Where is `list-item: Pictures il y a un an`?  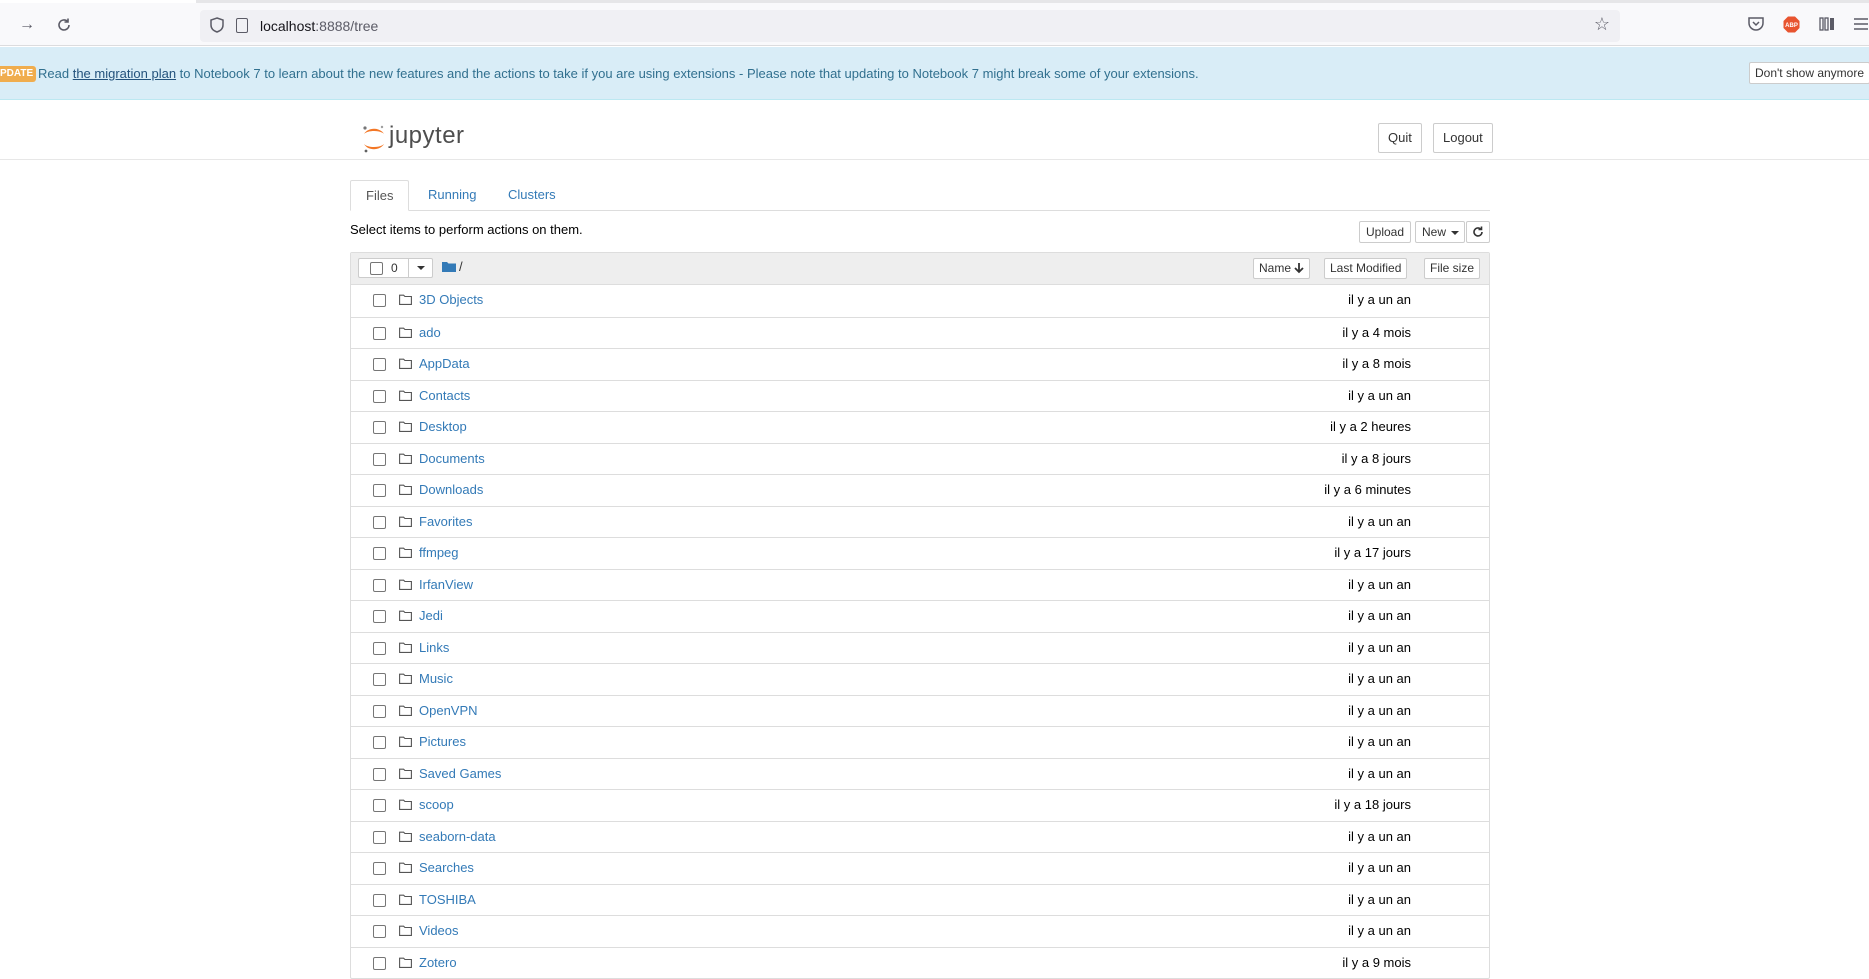 list-item: Pictures il y a un an is located at coordinates (920, 742).